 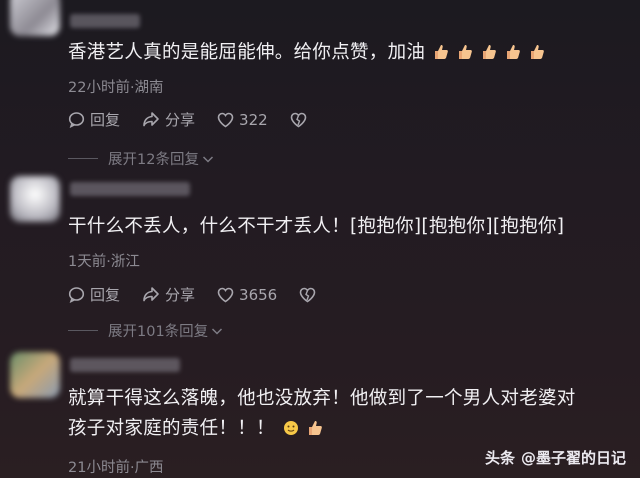 I want to click on expand-label: 展开101条回复, so click(x=158, y=332).